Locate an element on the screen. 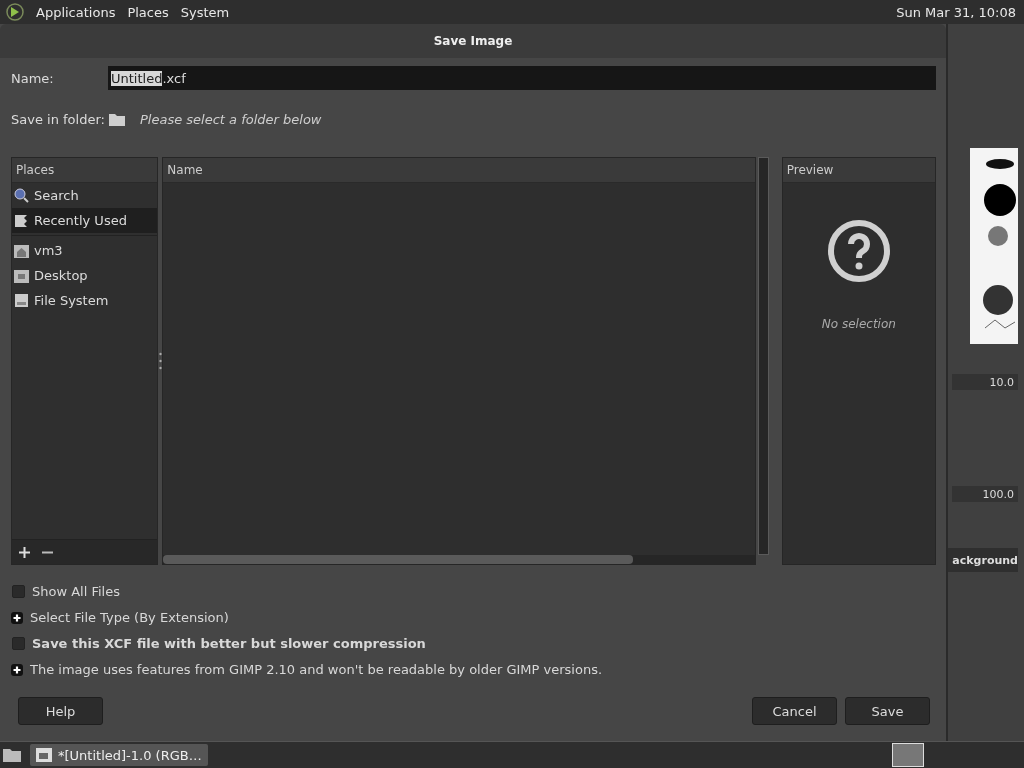  name-column-header: Name is located at coordinates (459, 170).